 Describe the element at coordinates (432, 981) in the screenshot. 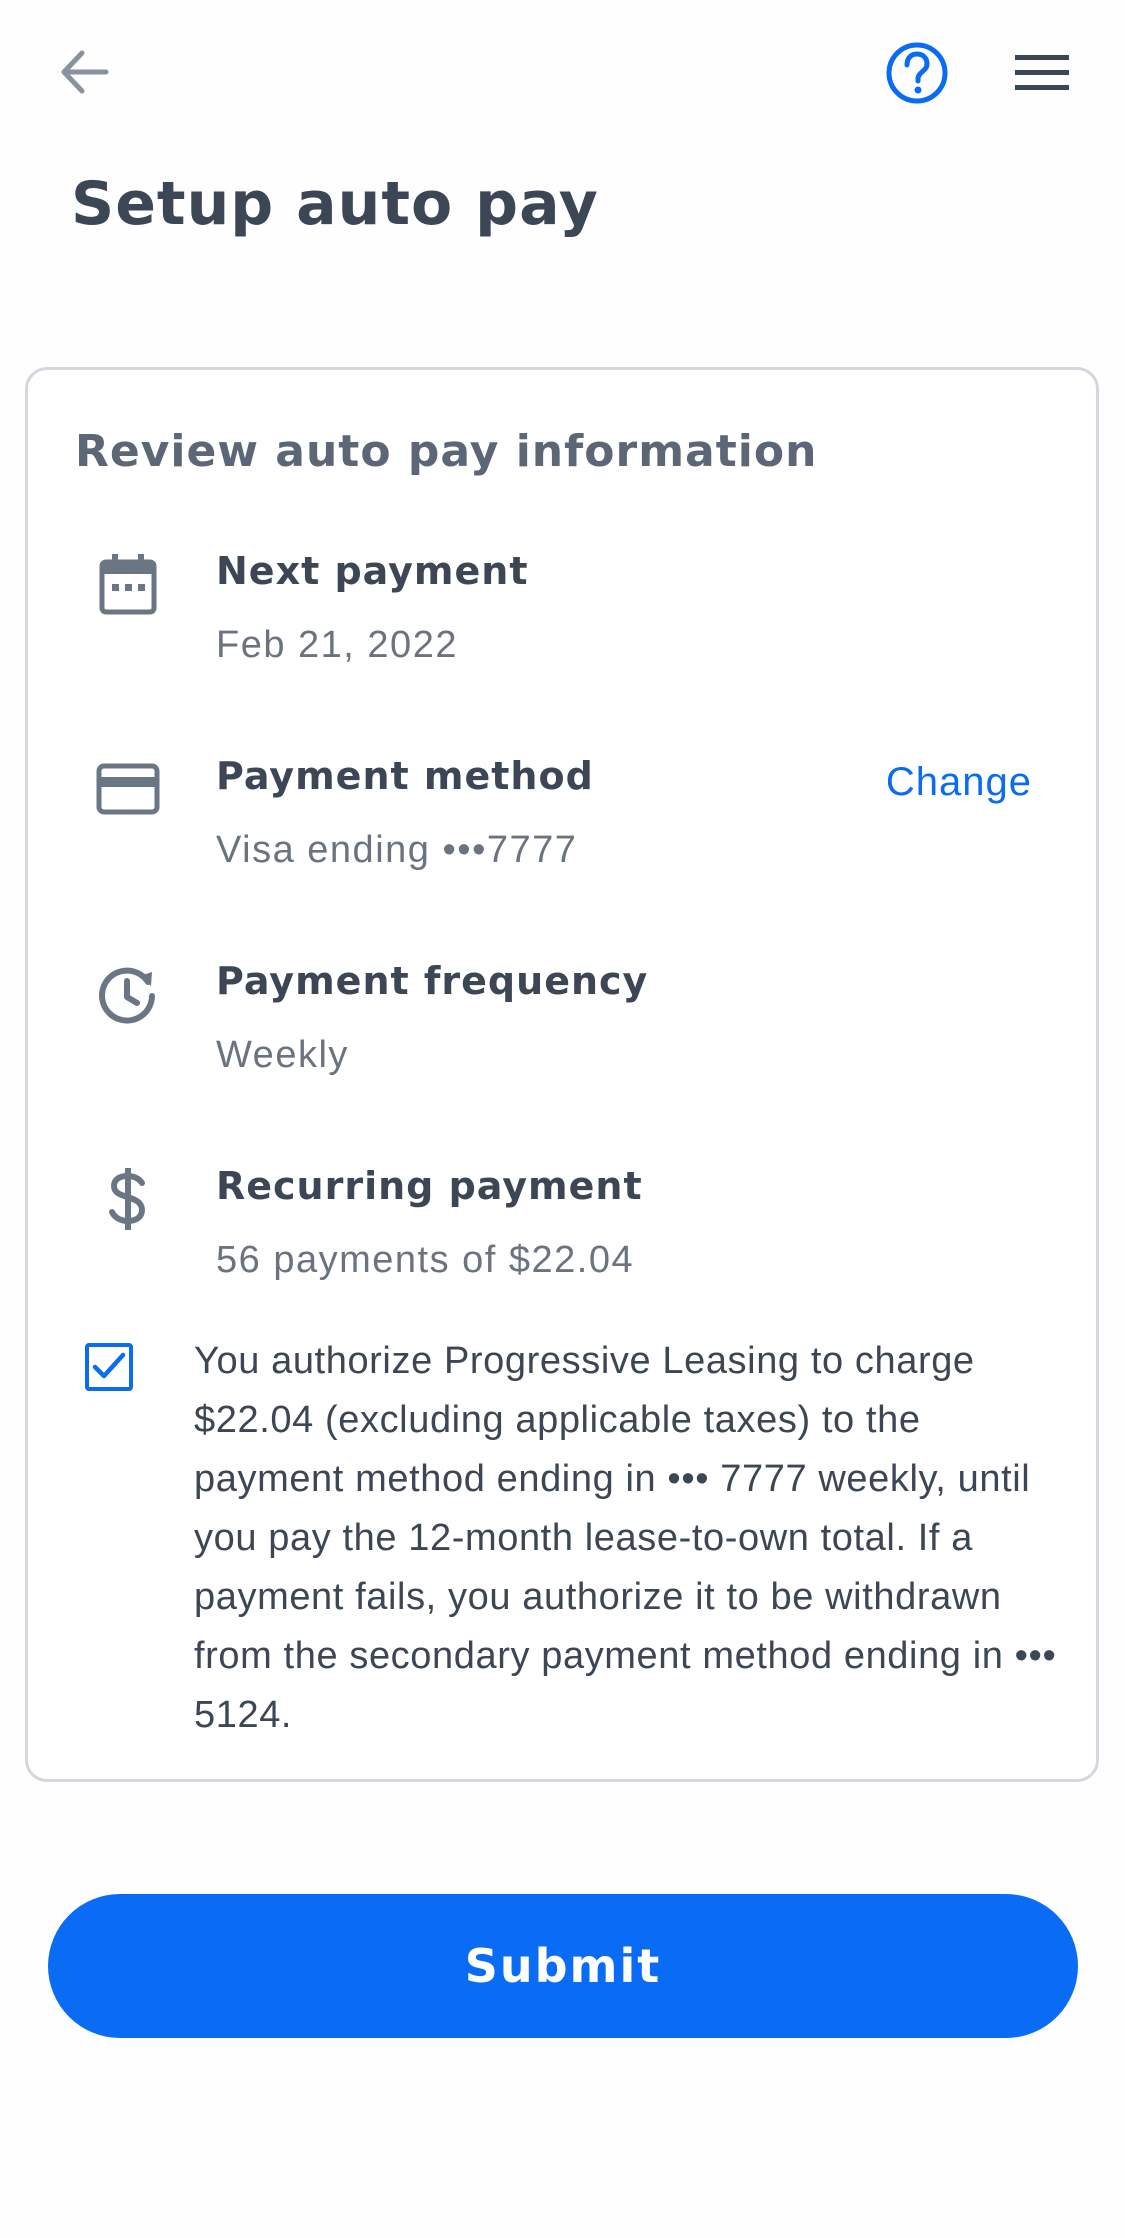

I see `payment-frequency-label: Payment frequency` at that location.